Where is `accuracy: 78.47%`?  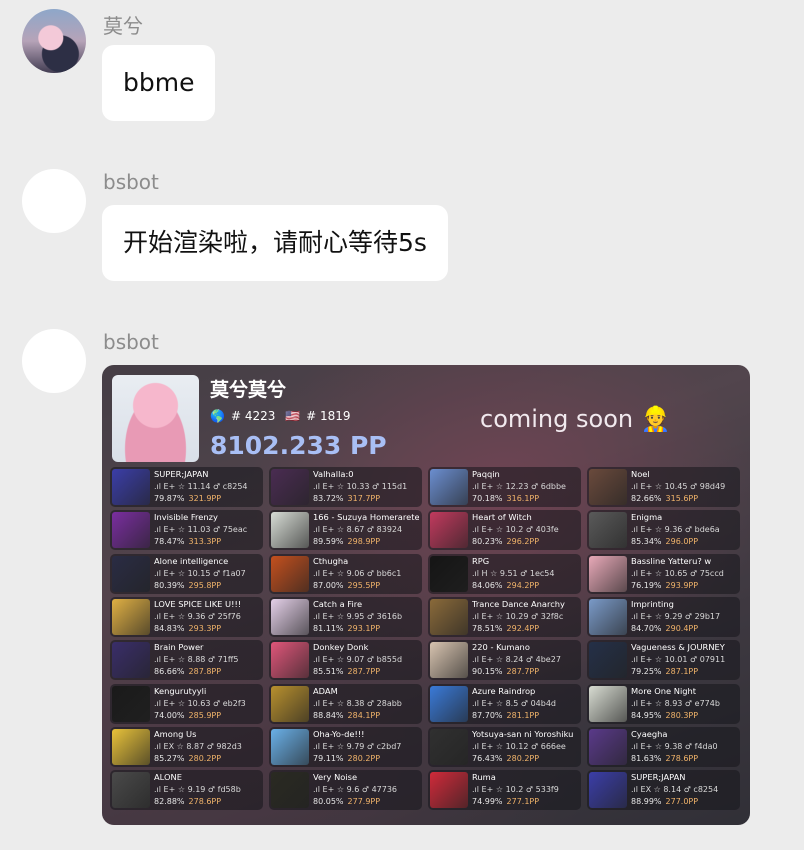 accuracy: 78.47% is located at coordinates (169, 542).